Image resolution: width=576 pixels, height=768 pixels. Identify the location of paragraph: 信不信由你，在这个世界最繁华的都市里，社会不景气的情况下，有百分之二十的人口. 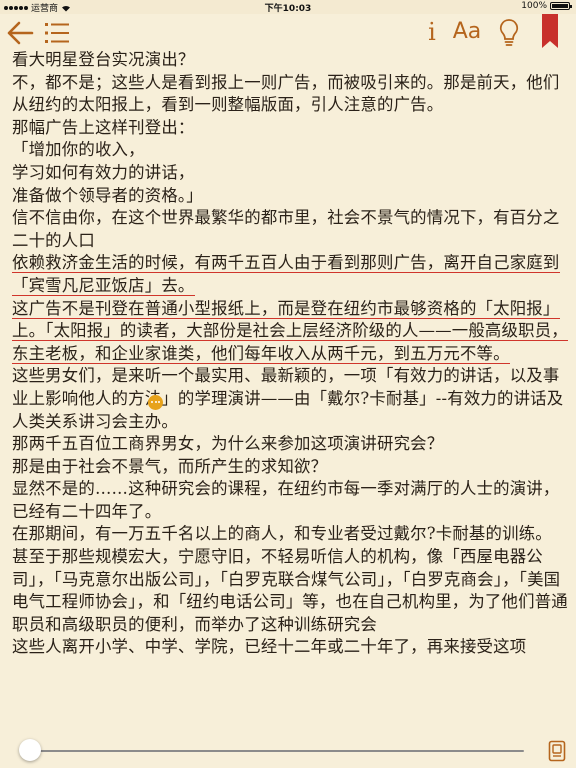
(286, 229).